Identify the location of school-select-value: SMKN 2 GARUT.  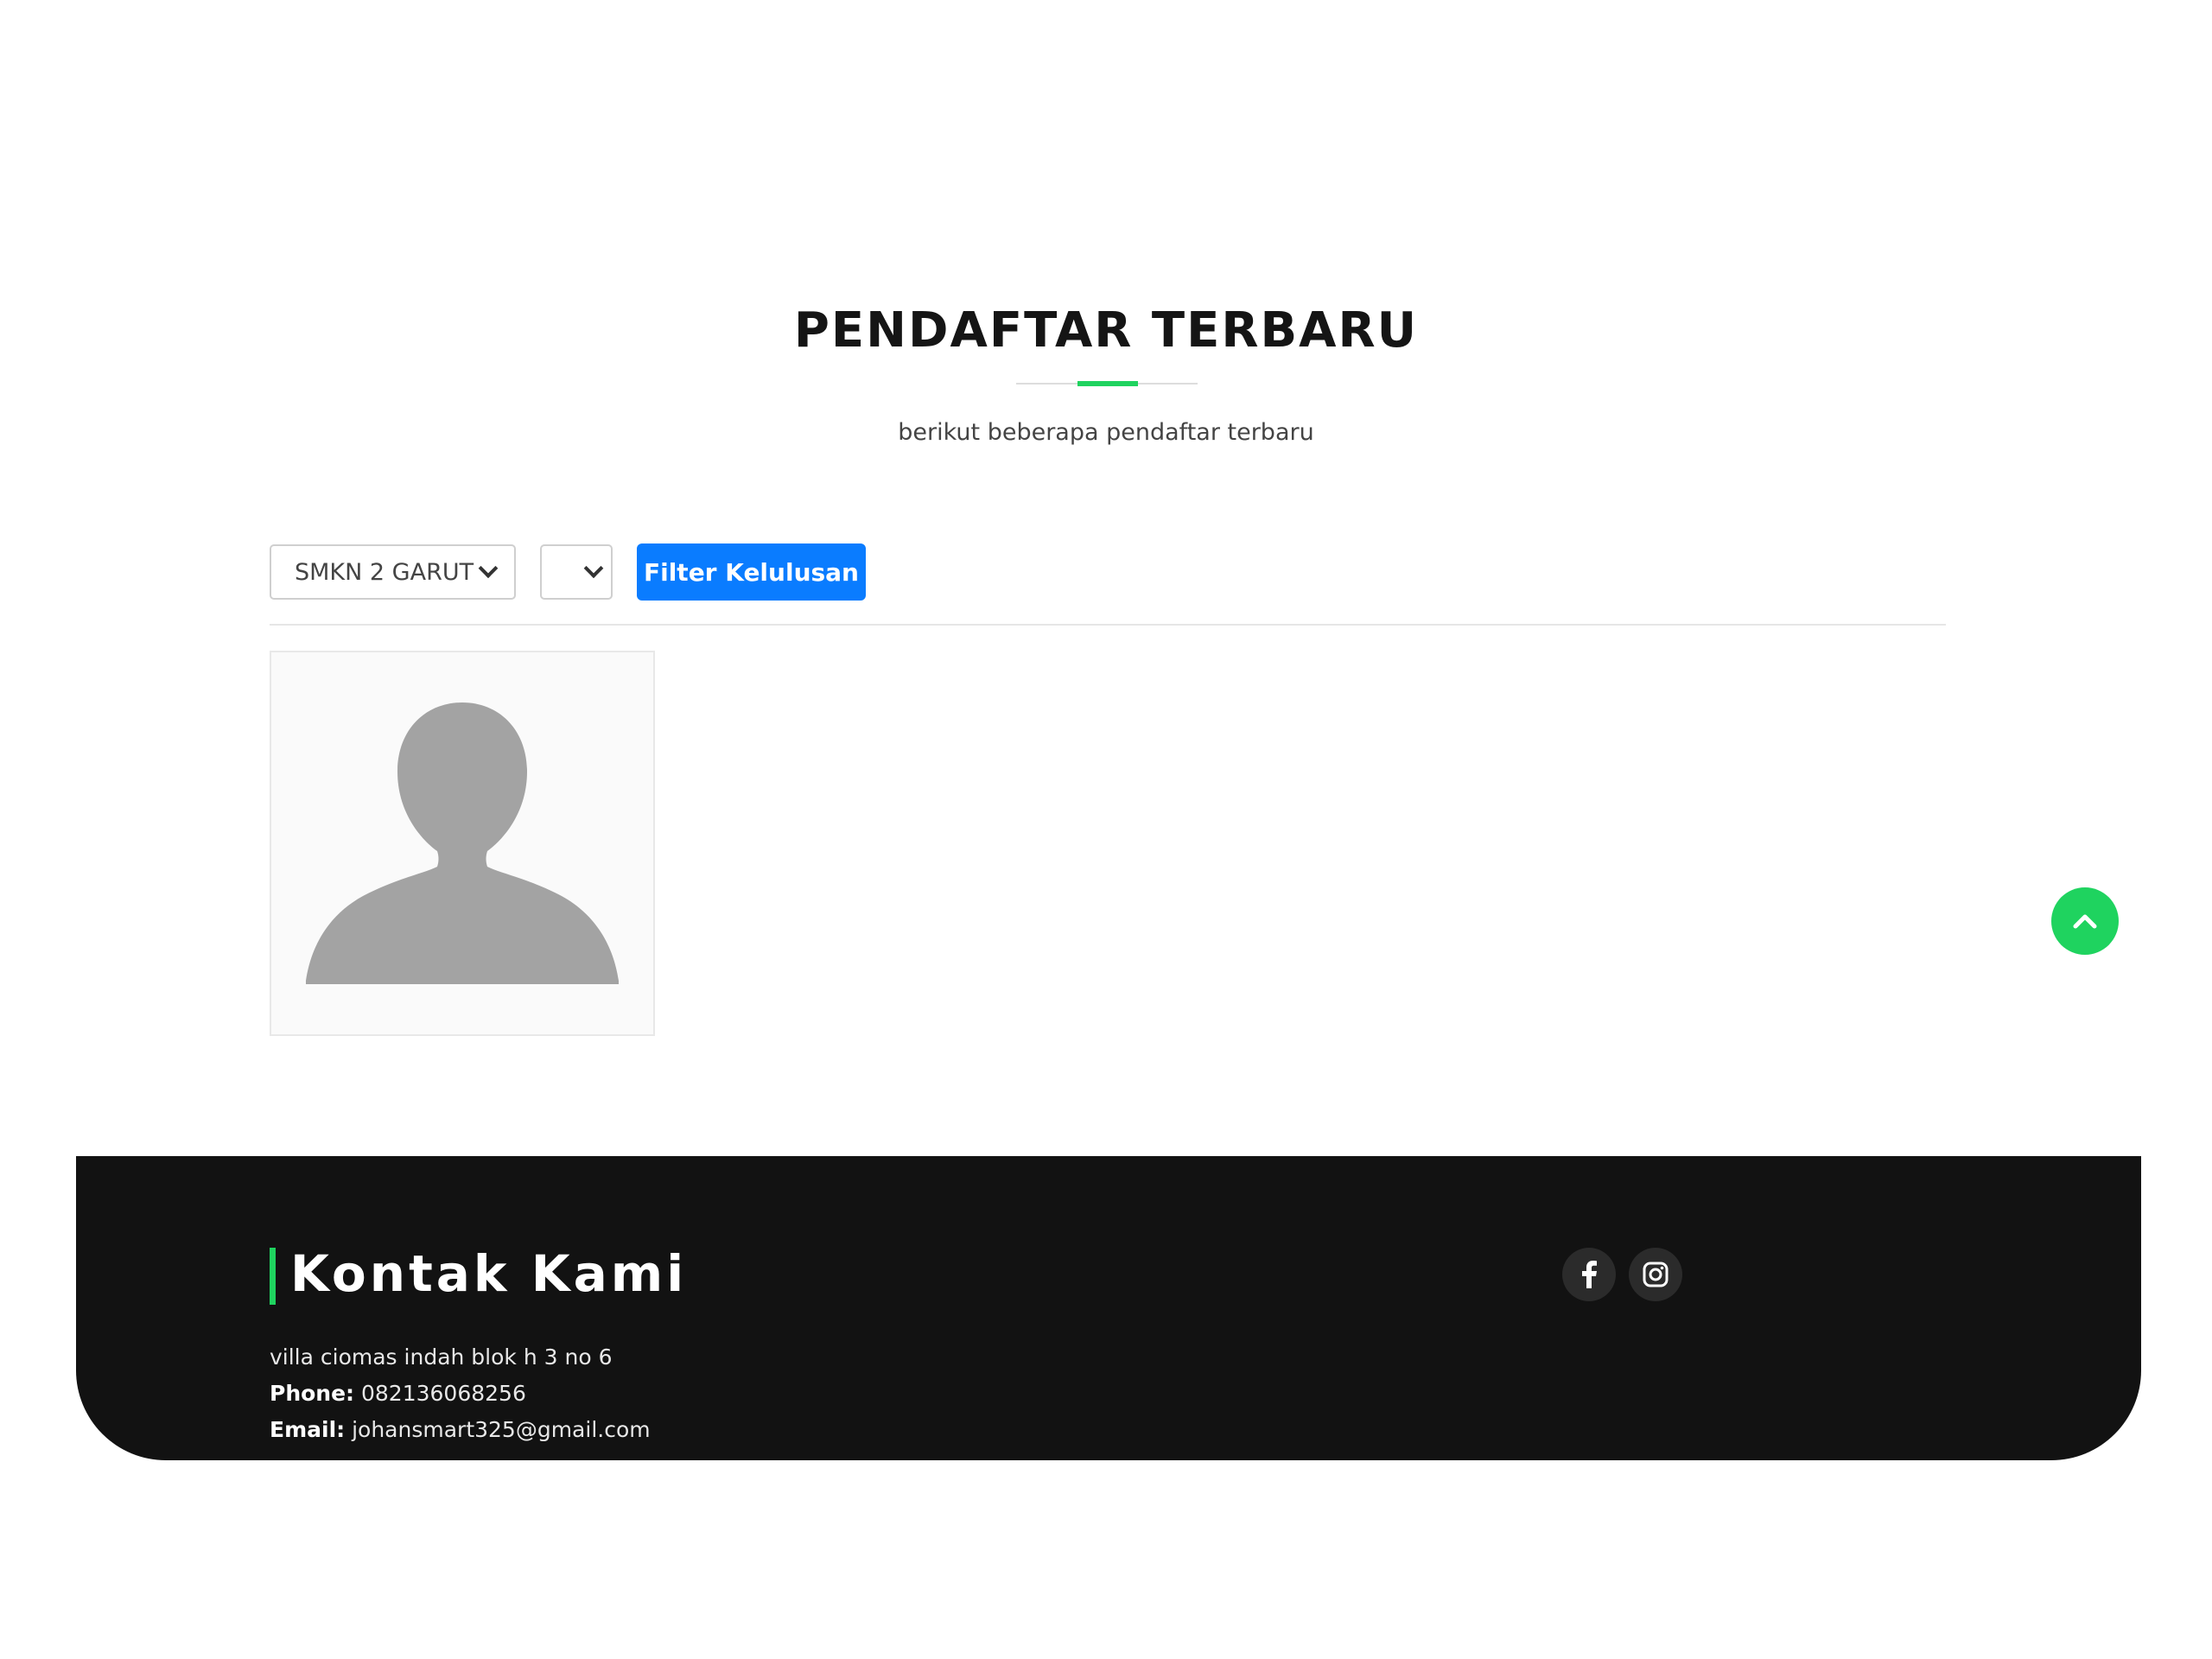
(384, 572).